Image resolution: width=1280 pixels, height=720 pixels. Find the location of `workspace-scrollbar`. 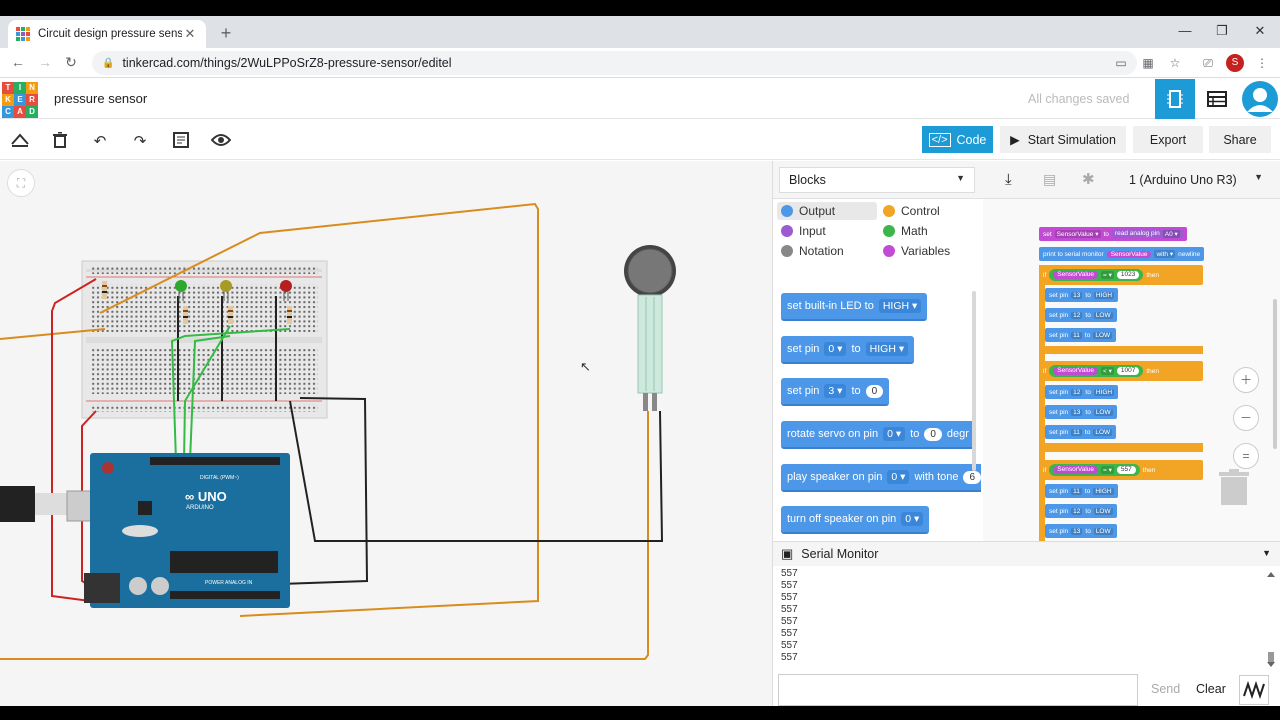

workspace-scrollbar is located at coordinates (1275, 374).